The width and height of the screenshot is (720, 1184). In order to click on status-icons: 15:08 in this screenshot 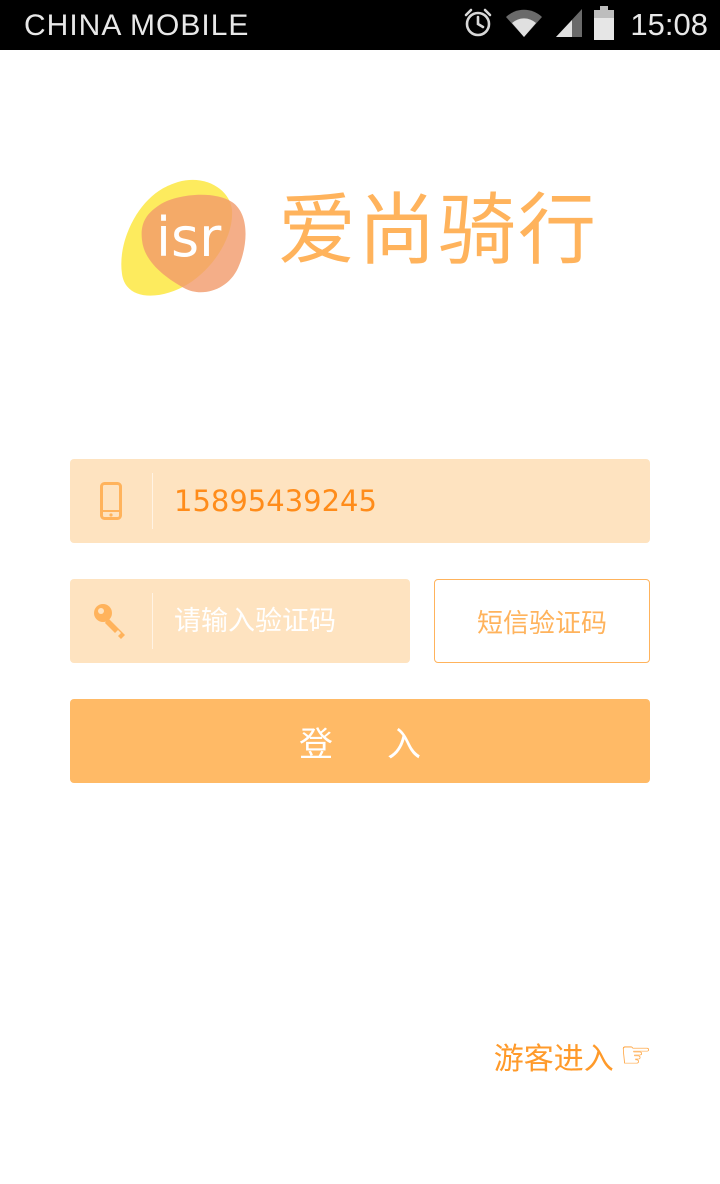, I will do `click(585, 25)`.